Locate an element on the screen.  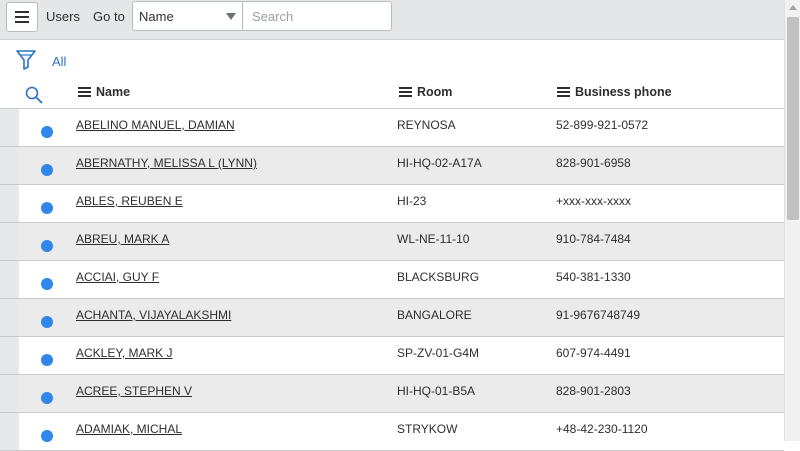
column-header-row: Name Room Business phone is located at coordinates (392, 95).